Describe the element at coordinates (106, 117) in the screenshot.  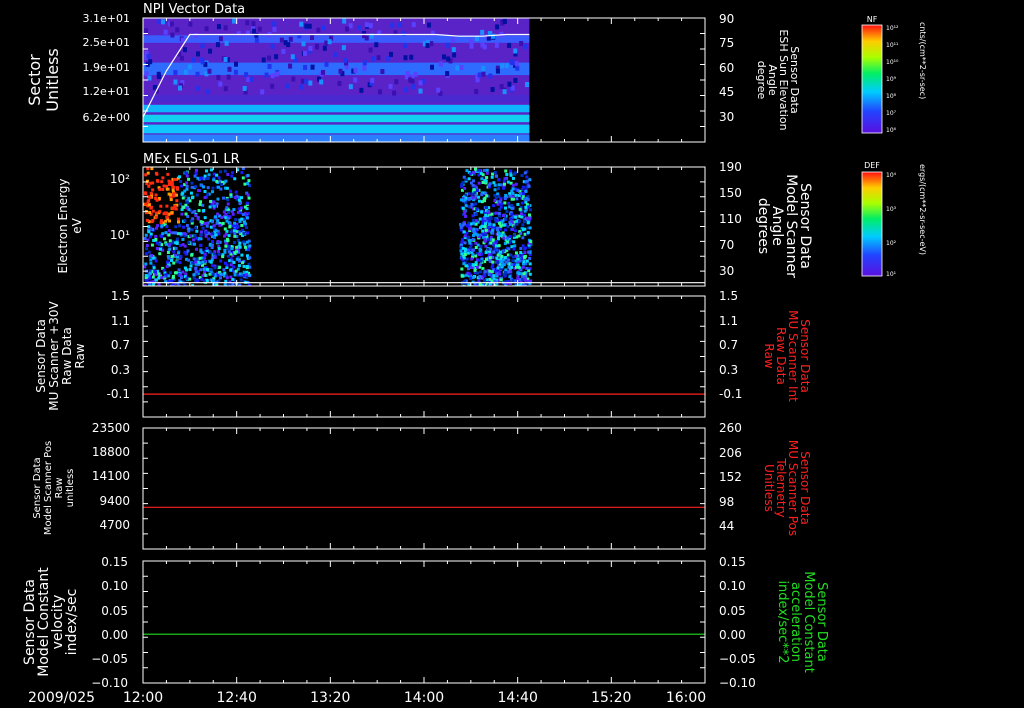
I see `y-tick-label: 6.2e+00` at that location.